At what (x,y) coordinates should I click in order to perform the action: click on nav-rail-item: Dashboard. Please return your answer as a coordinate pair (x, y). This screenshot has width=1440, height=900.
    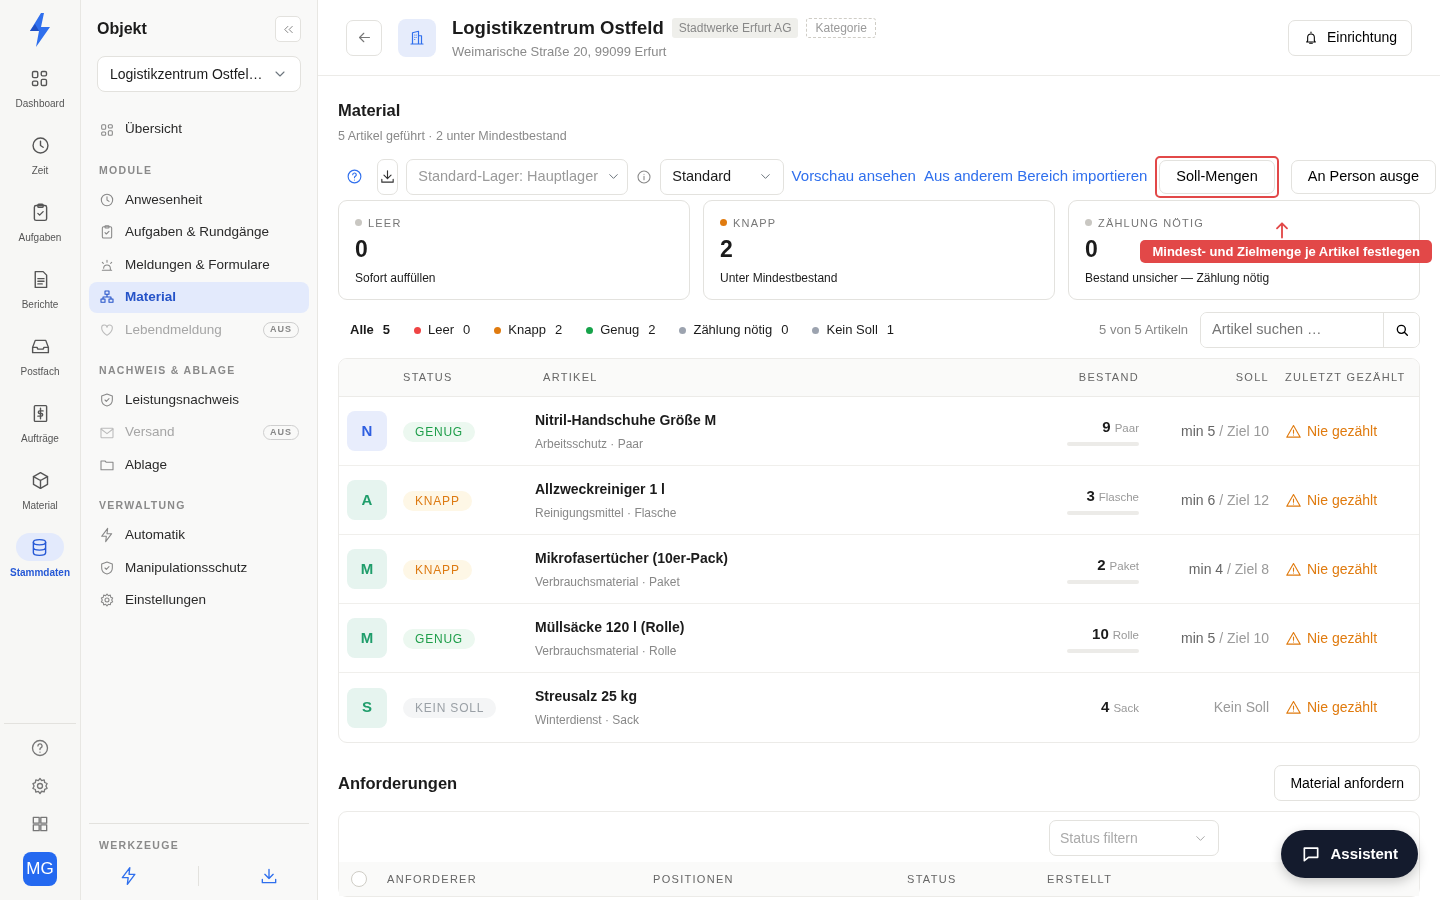
    Looking at the image, I should click on (40, 87).